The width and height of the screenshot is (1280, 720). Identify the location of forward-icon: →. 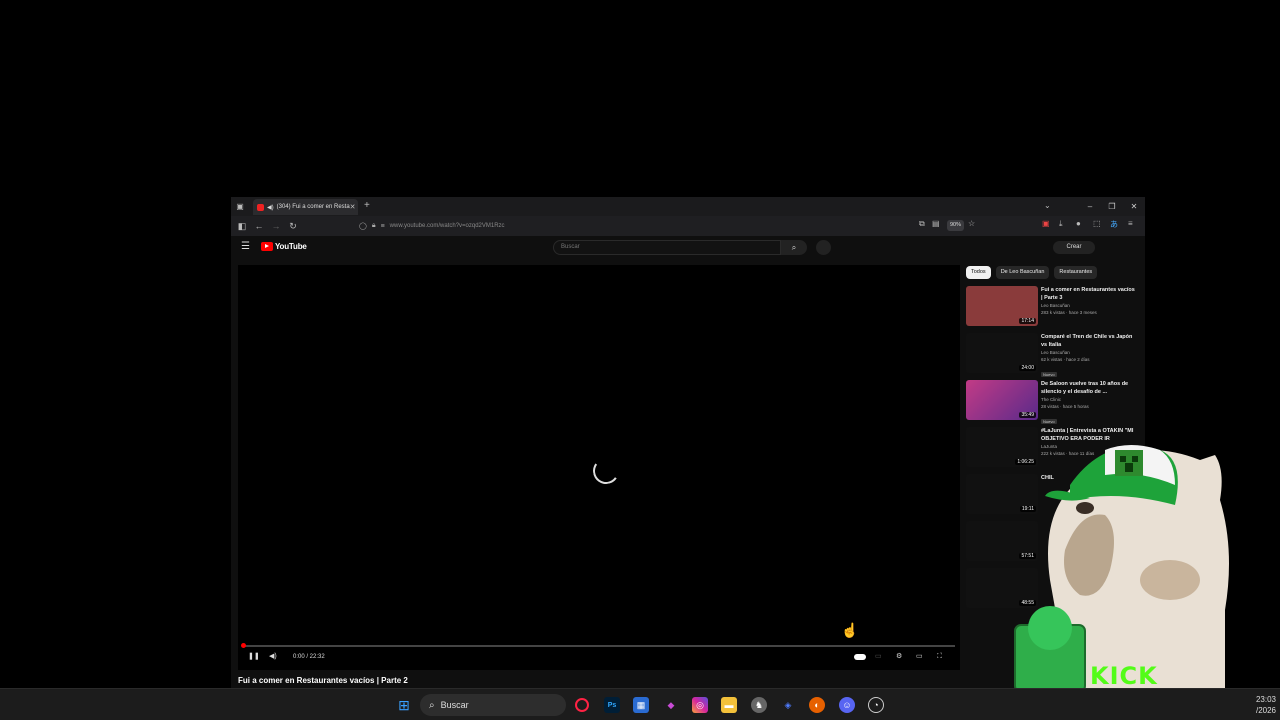
(276, 226).